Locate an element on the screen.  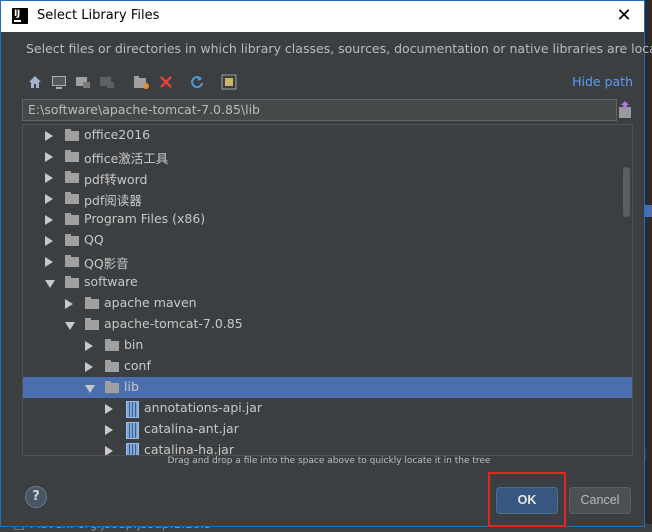
tree-row-label: software is located at coordinates (111, 281).